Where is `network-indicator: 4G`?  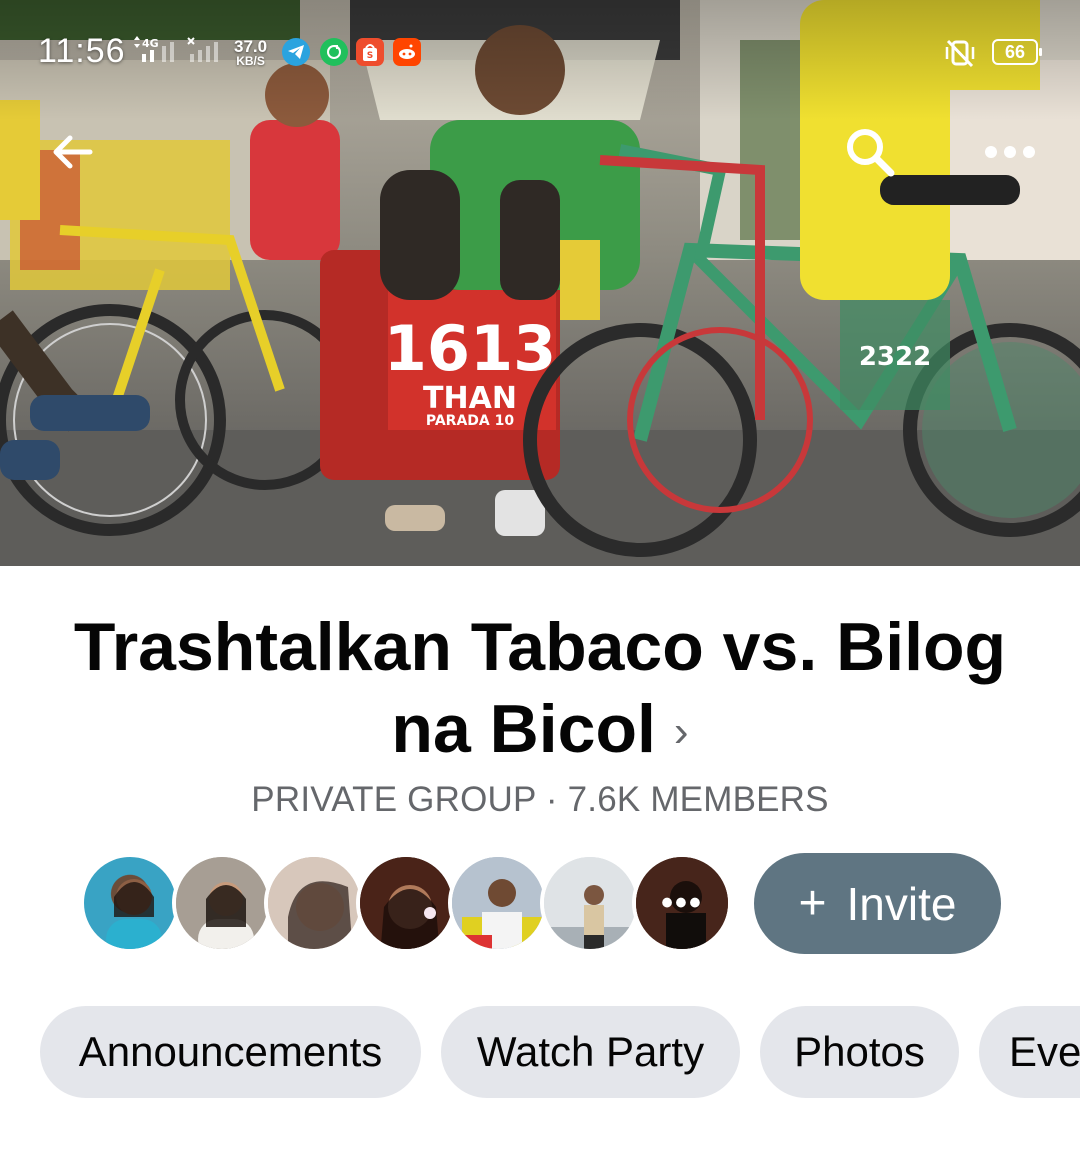 network-indicator: 4G is located at coordinates (178, 52).